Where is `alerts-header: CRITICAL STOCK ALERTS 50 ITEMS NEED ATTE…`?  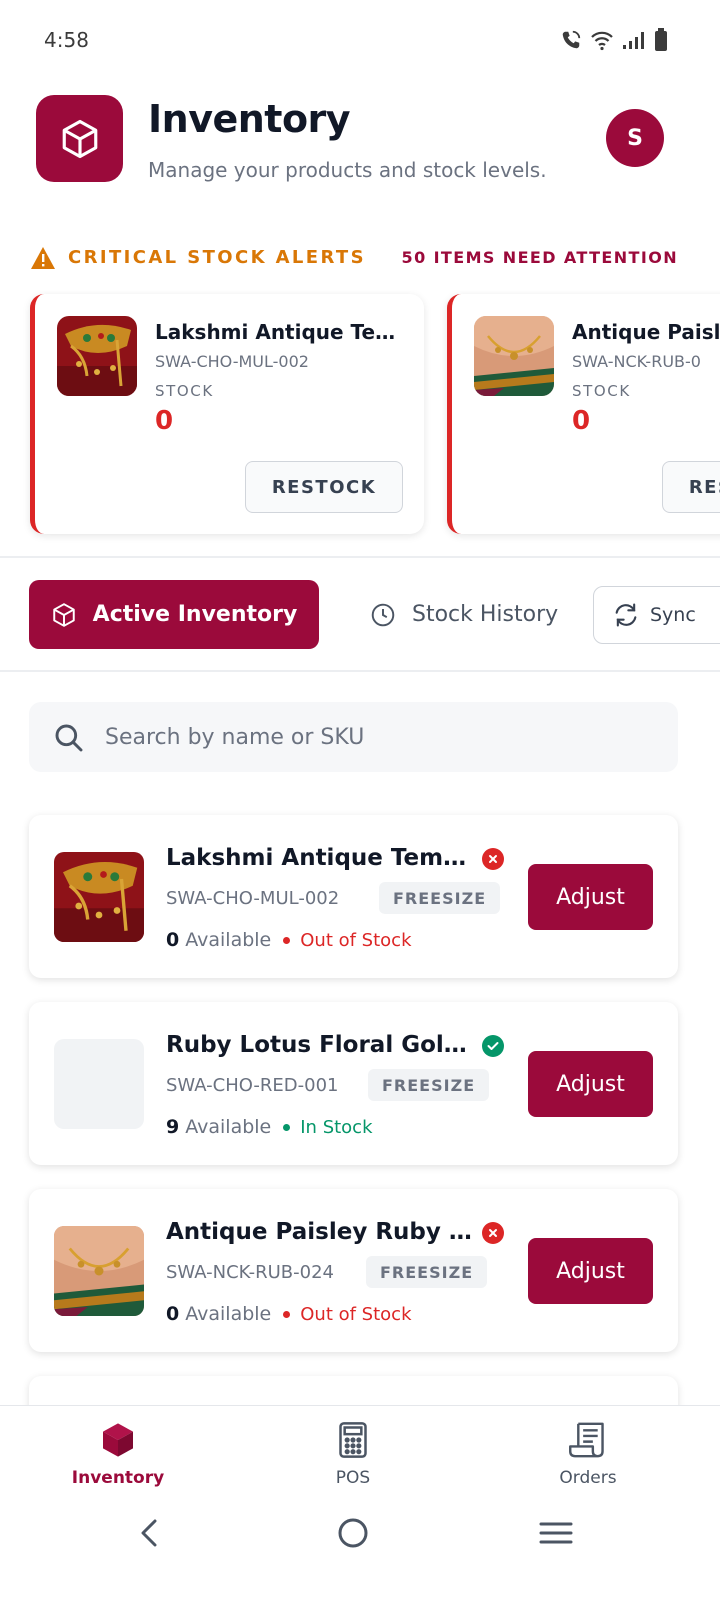
alerts-header: CRITICAL STOCK ALERTS 50 ITEMS NEED ATTE… is located at coordinates (355, 259).